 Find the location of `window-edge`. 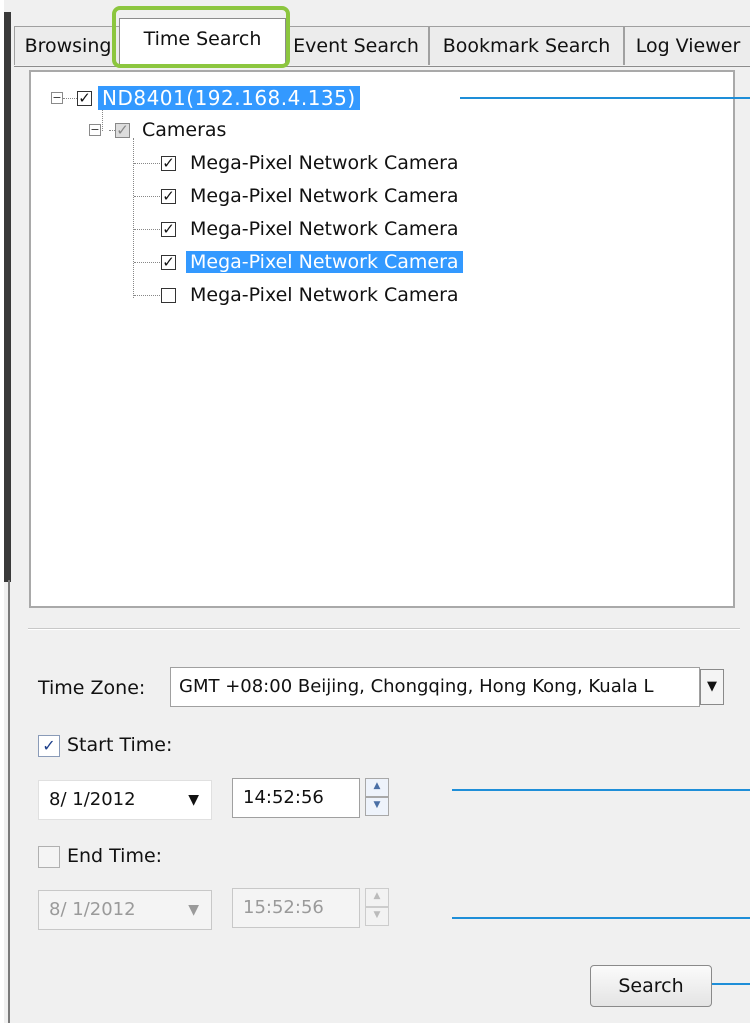

window-edge is located at coordinates (7, 297).